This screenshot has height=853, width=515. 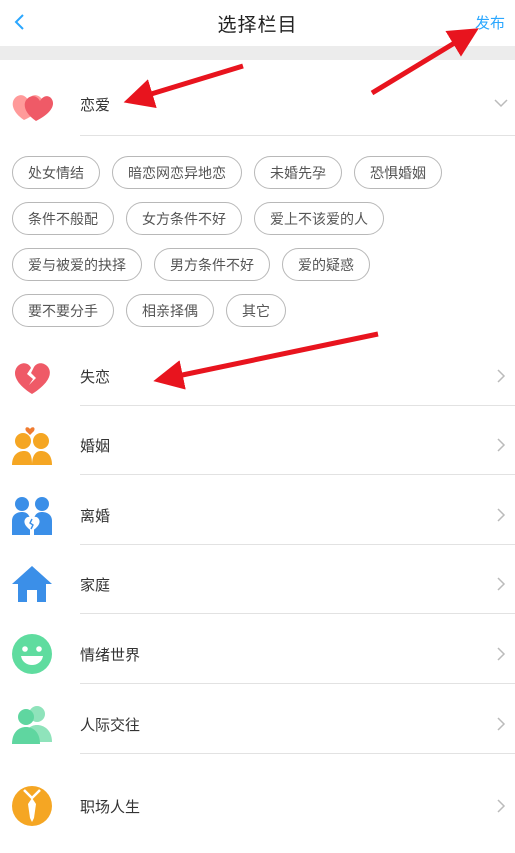 What do you see at coordinates (184, 218) in the screenshot?
I see `tag-chip: 女方条件不好` at bounding box center [184, 218].